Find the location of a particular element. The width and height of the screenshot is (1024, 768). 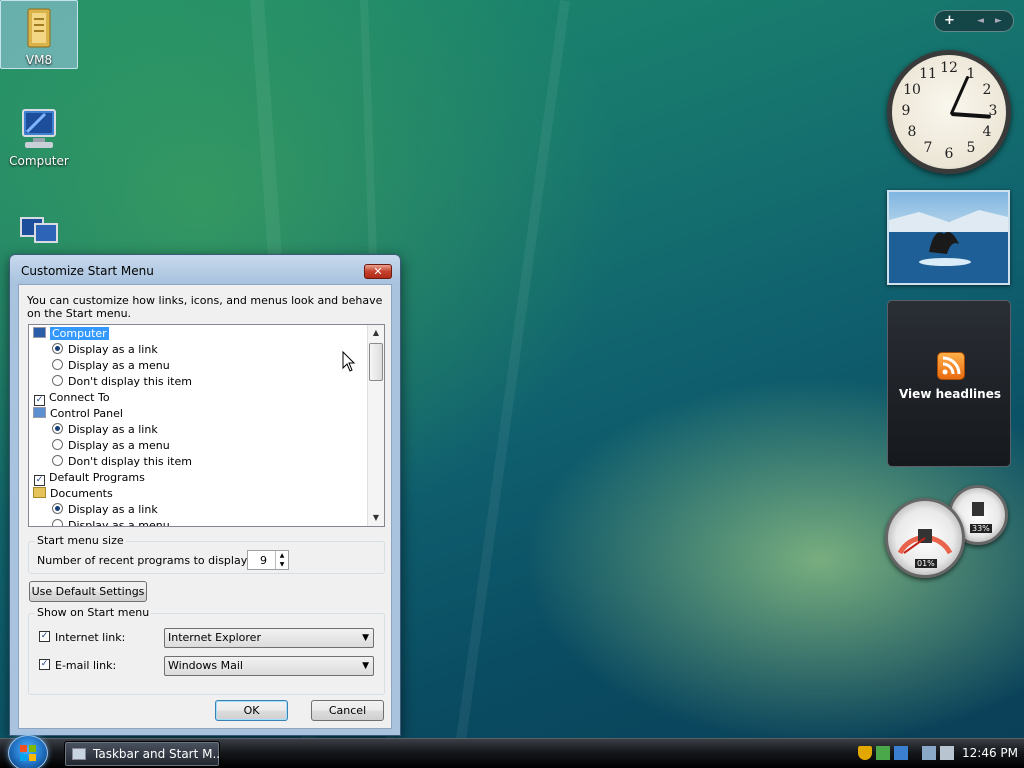

group-title: Show on Start menu is located at coordinates (93, 612).